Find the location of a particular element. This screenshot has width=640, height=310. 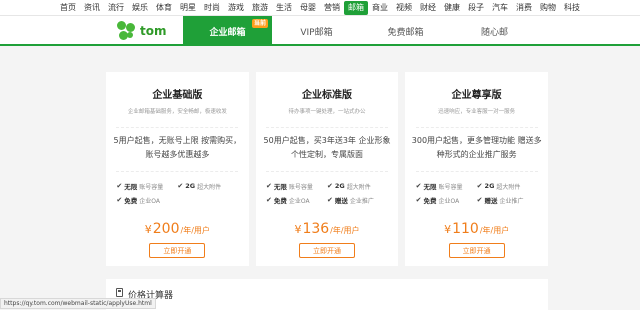

tom-logo: tom is located at coordinates (141, 31).